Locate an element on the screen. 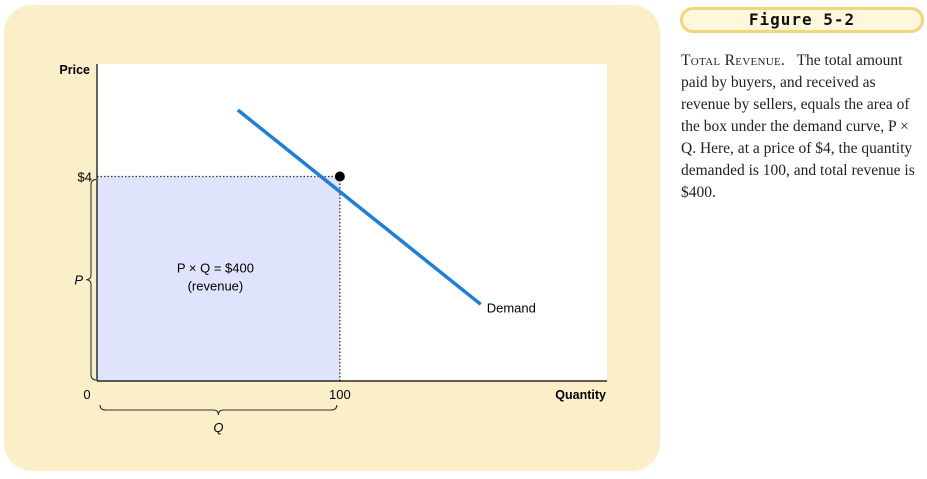 The width and height of the screenshot is (927, 479). y-tick-label-4: $4 is located at coordinates (85, 176).